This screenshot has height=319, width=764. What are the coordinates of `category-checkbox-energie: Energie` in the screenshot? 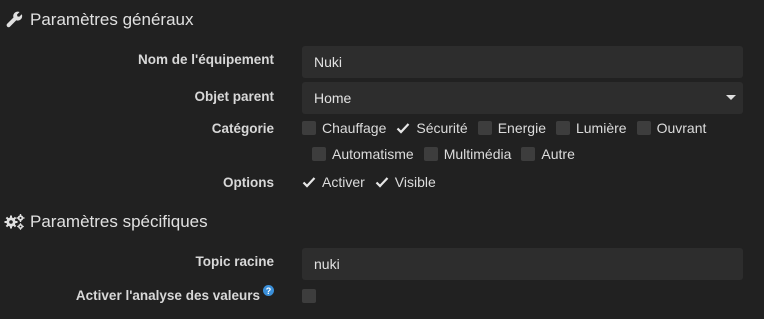 It's located at (511, 128).